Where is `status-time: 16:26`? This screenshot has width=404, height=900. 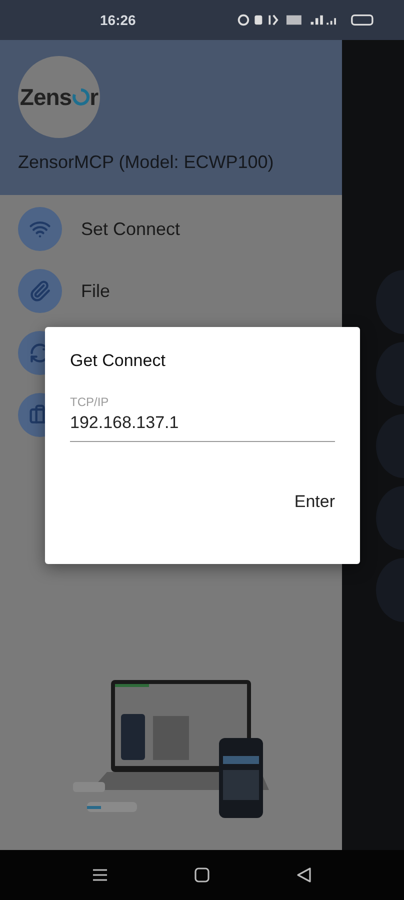
status-time: 16:26 is located at coordinates (118, 20).